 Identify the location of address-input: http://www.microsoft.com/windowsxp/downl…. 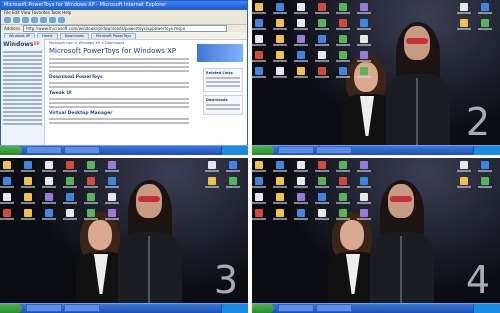
(124, 28).